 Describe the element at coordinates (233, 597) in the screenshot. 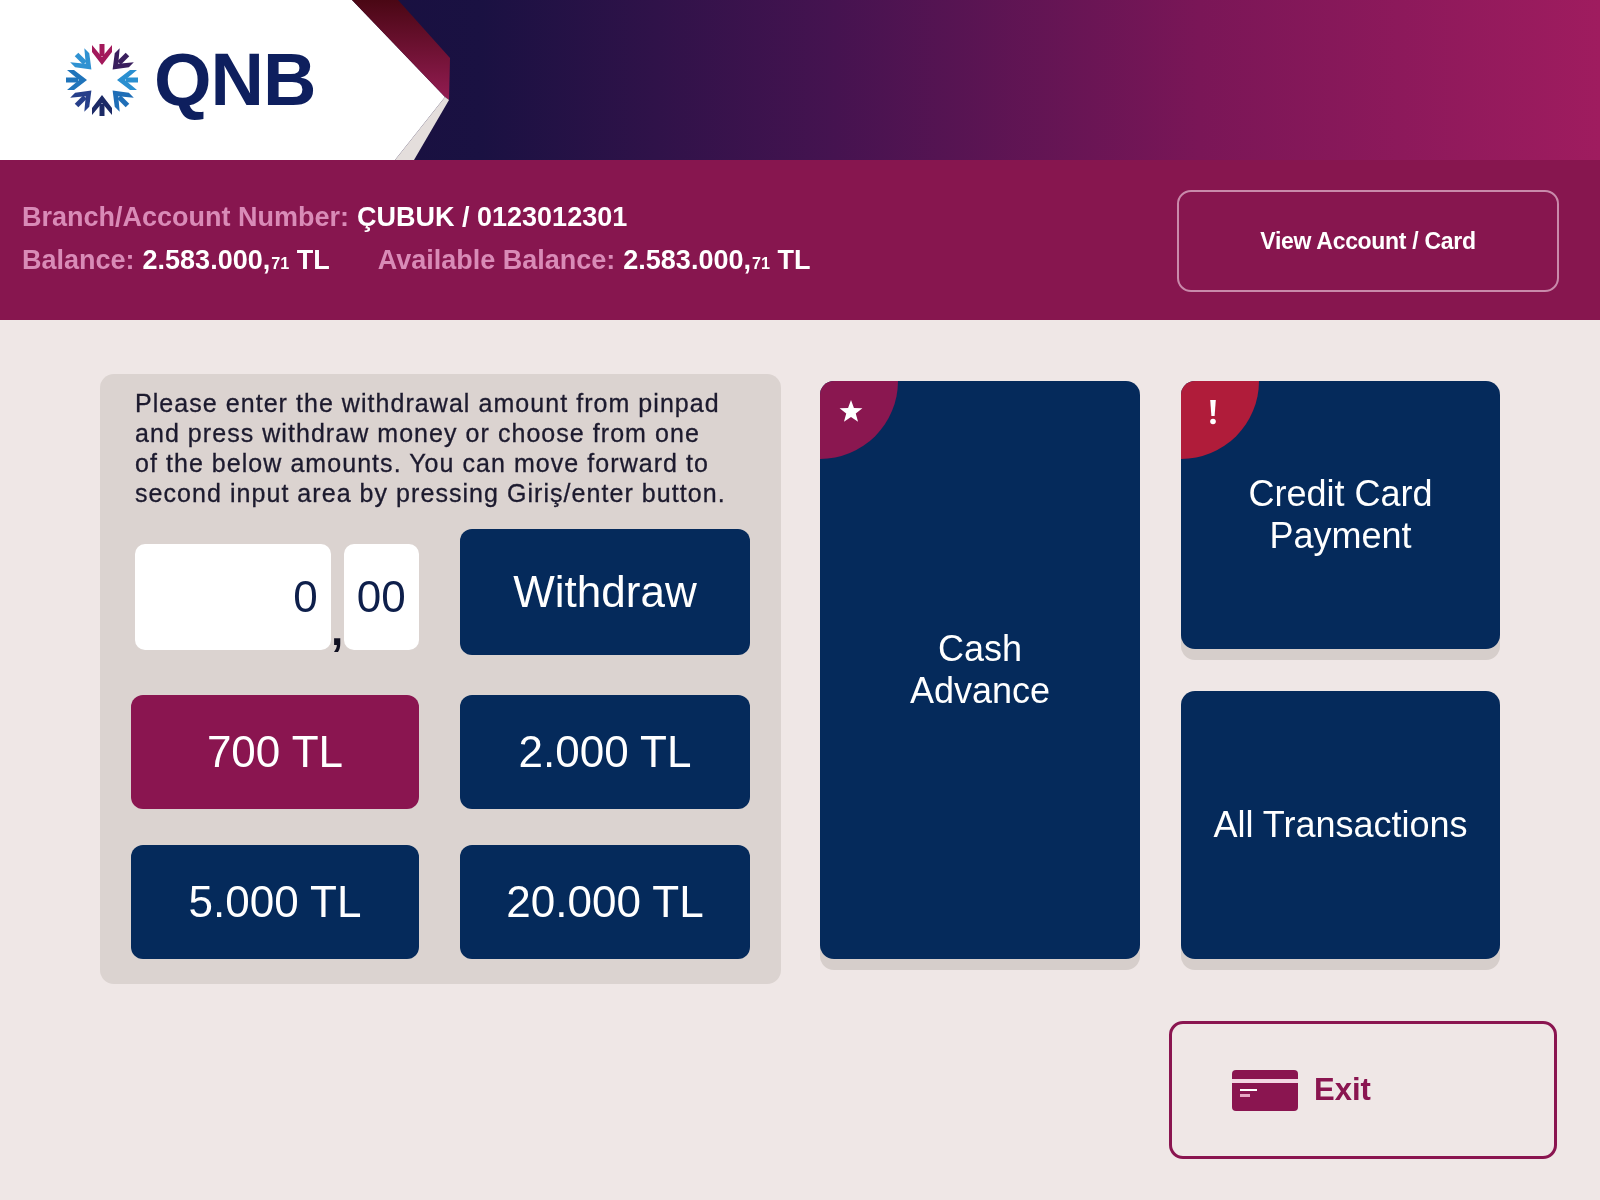

I see `amount-field: 0` at that location.